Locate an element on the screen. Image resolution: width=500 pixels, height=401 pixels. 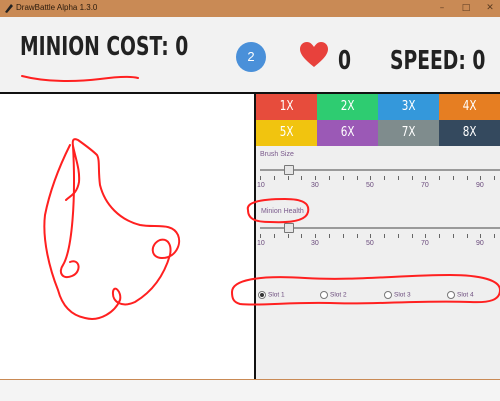
speed-1x-button: 1X is located at coordinates (286, 107).